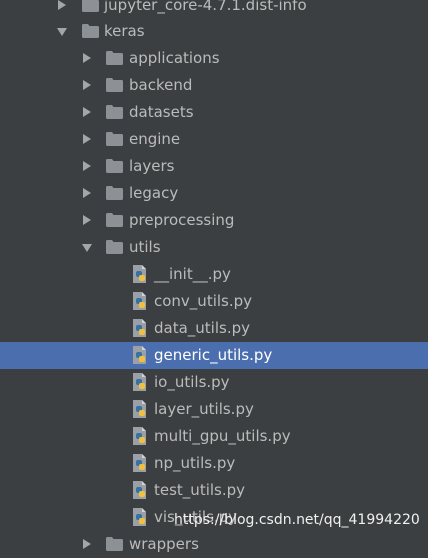  I want to click on tree-row-label: preprocessing, so click(182, 220).